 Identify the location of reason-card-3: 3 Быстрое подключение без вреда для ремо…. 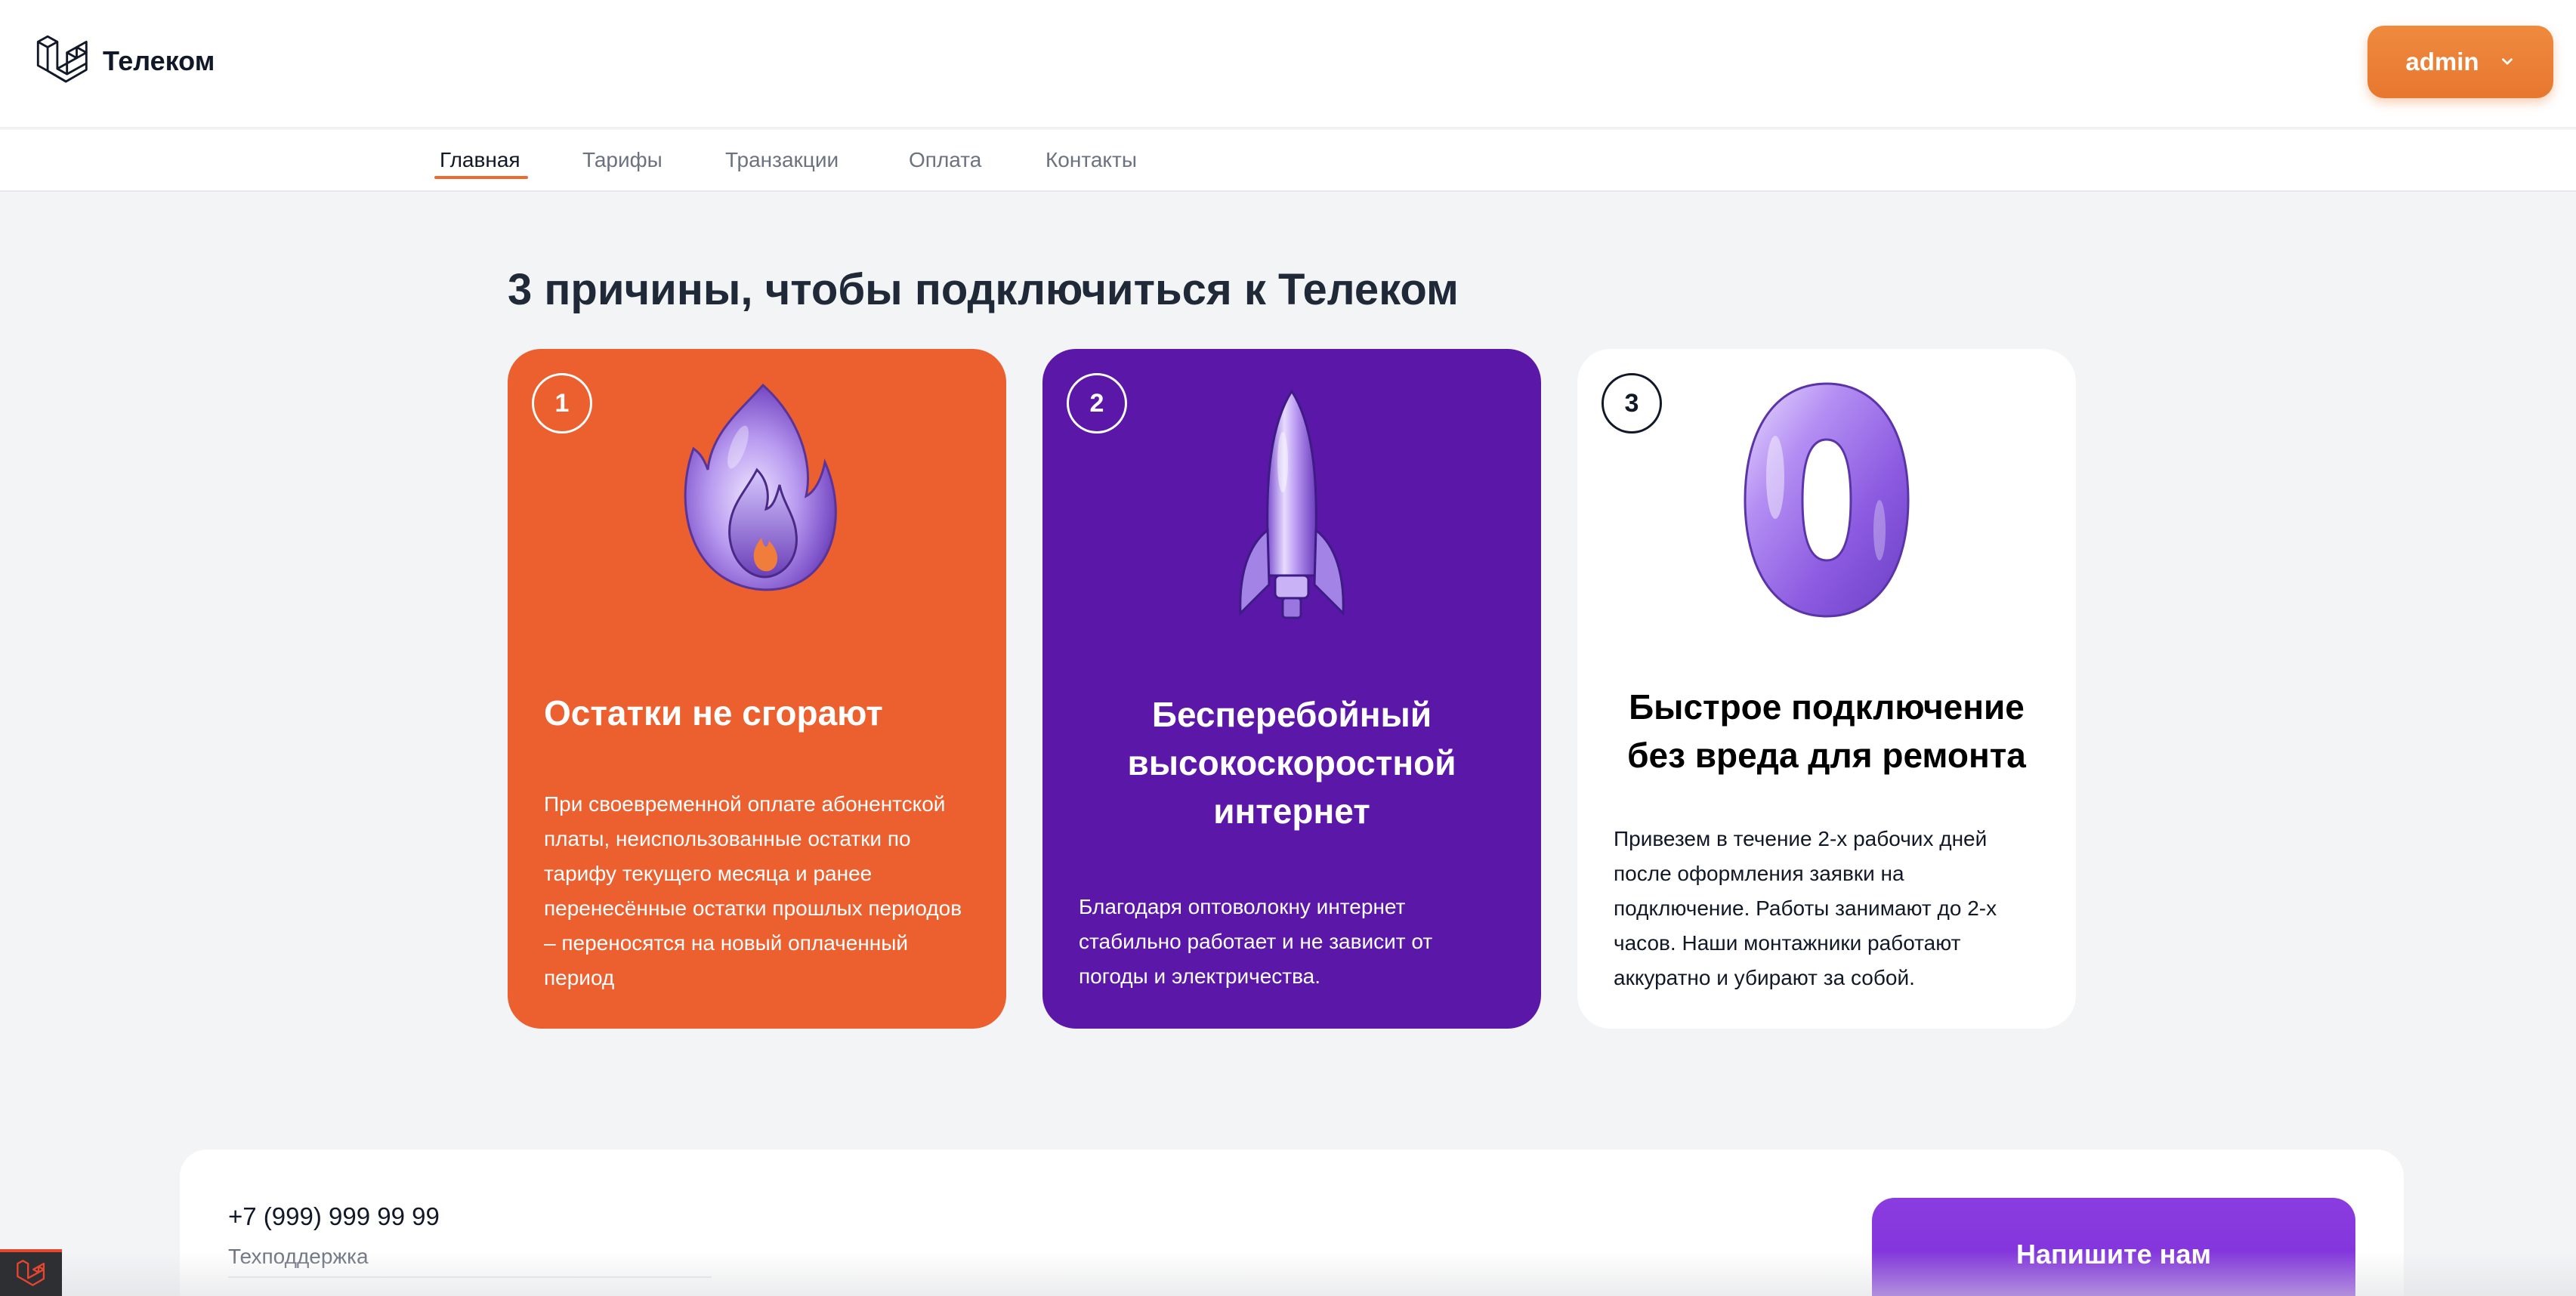
(1826, 689).